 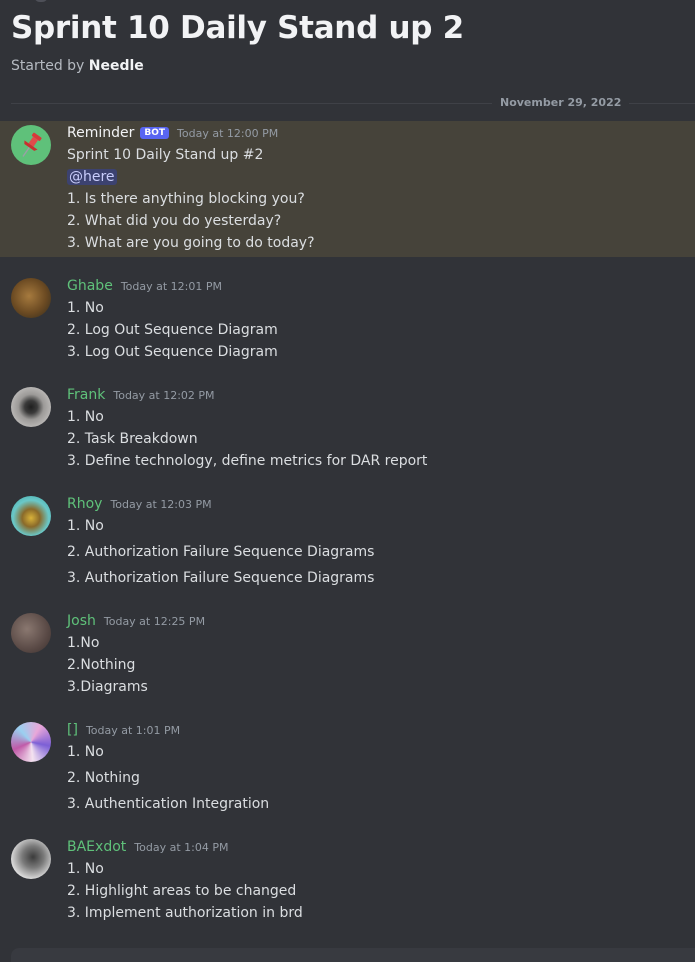 I want to click on author-name: [], so click(x=72, y=730).